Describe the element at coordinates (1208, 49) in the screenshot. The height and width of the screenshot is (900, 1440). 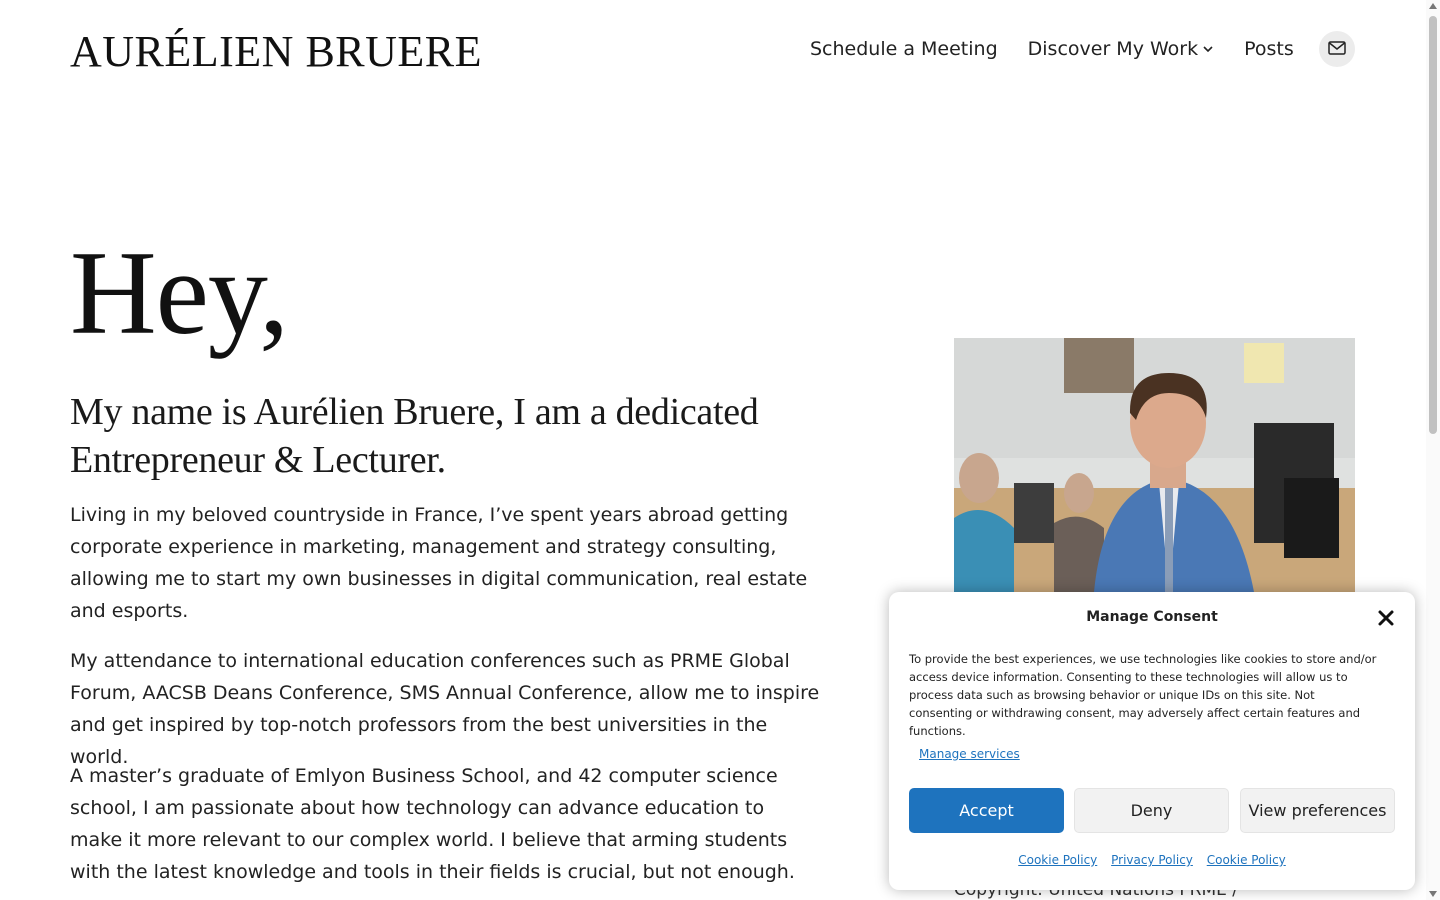
I see `chevron-down-icon` at that location.